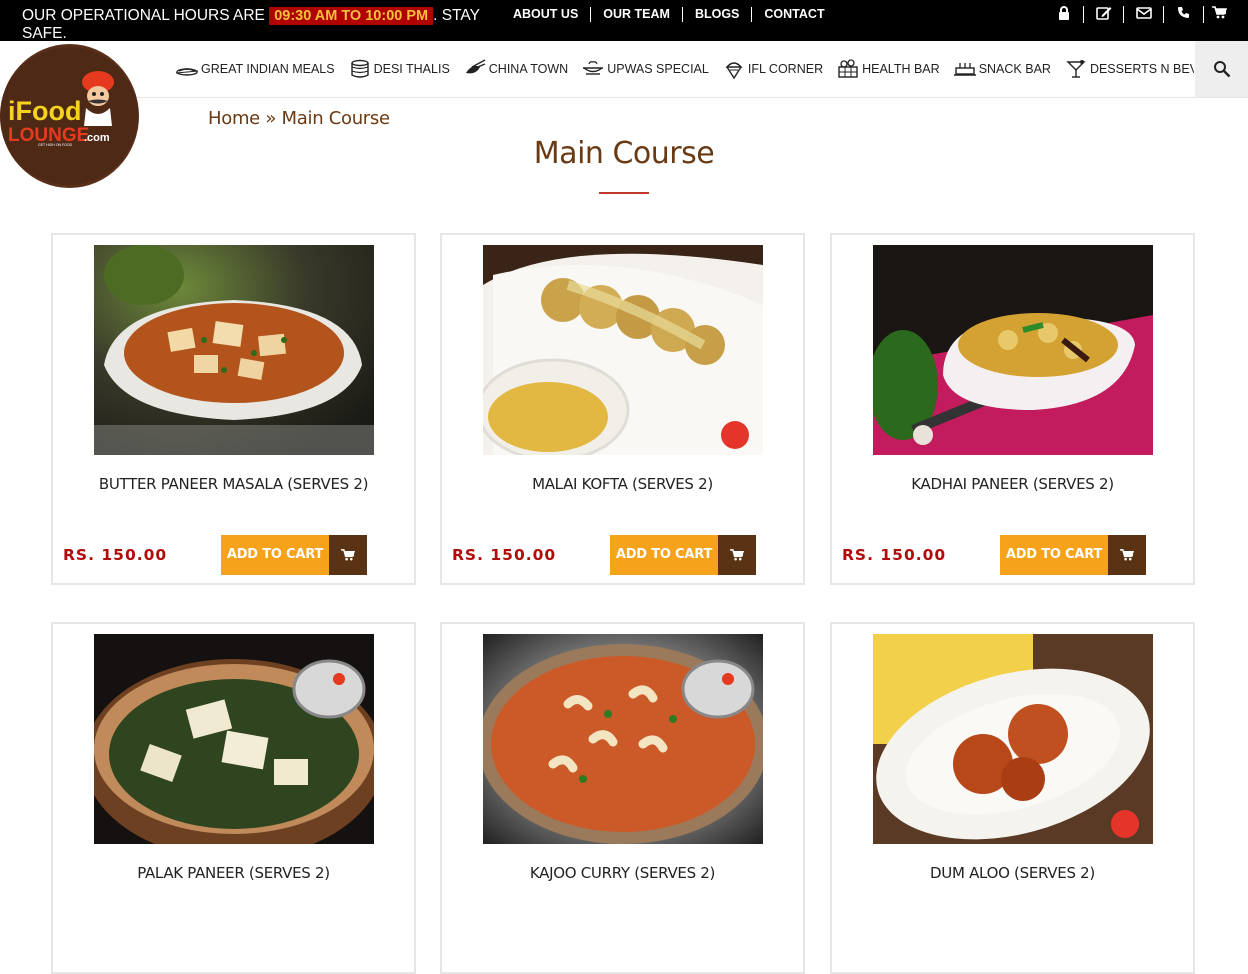 The image size is (1248, 974). Describe the element at coordinates (1076, 69) in the screenshot. I see `cocktail-icon` at that location.